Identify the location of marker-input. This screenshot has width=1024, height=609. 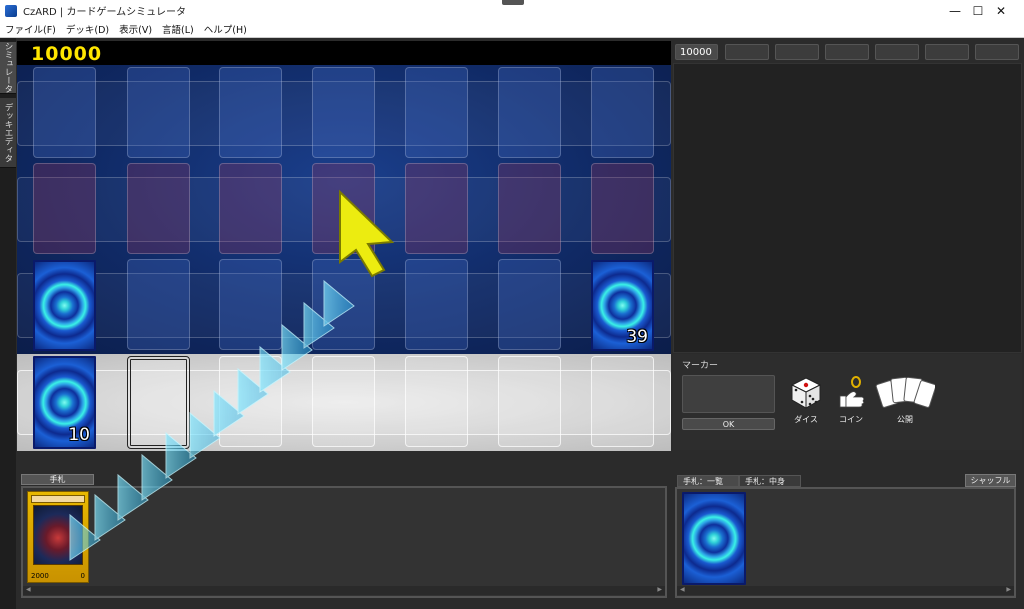
(728, 394).